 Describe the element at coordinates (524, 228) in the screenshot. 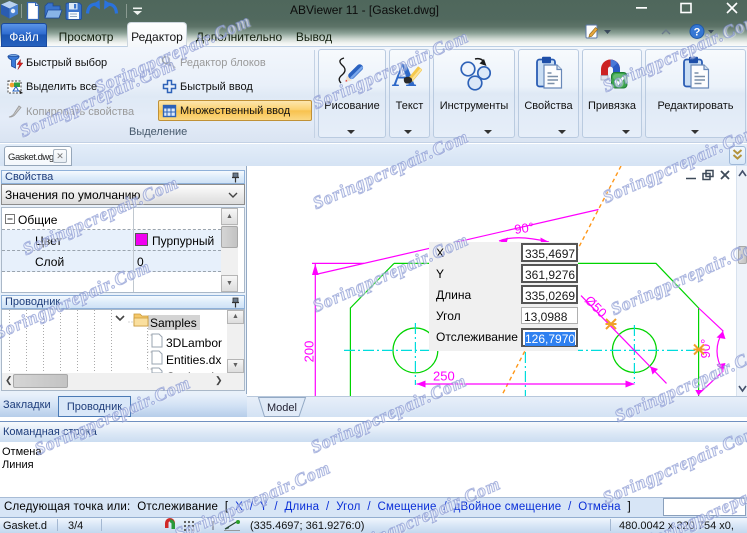

I see `svg-text: 90°` at that location.